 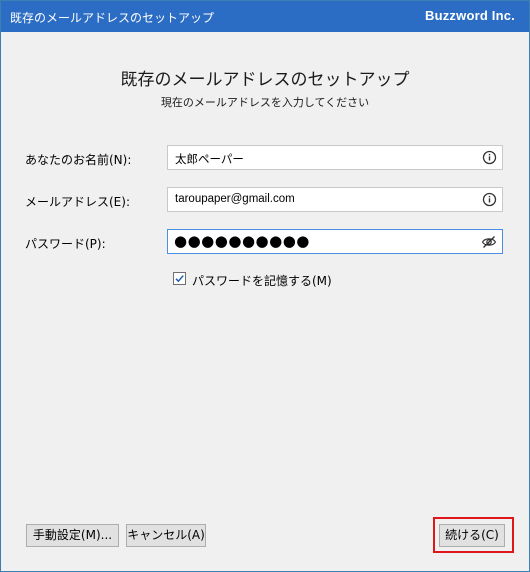 I want to click on title-bar: 既存のメールアドレスのセットアップ Buzzword Inc., so click(x=265, y=16).